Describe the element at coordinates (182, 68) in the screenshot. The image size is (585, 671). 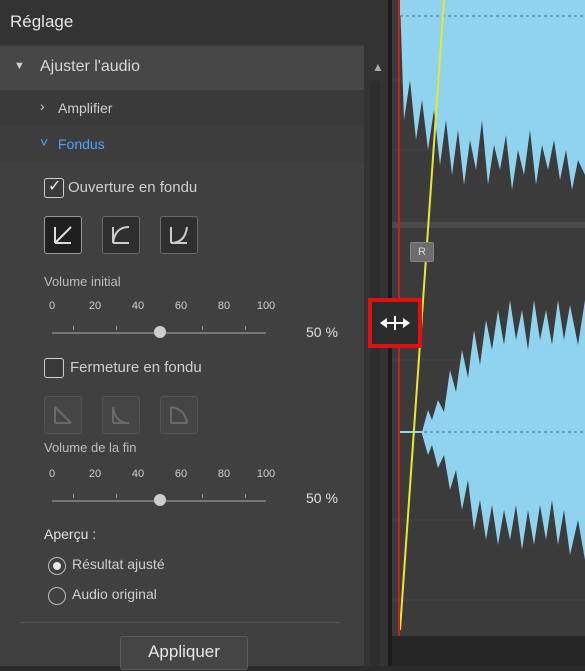
I see `section-ajuster-audio: ▼ Ajuster l'audio` at that location.